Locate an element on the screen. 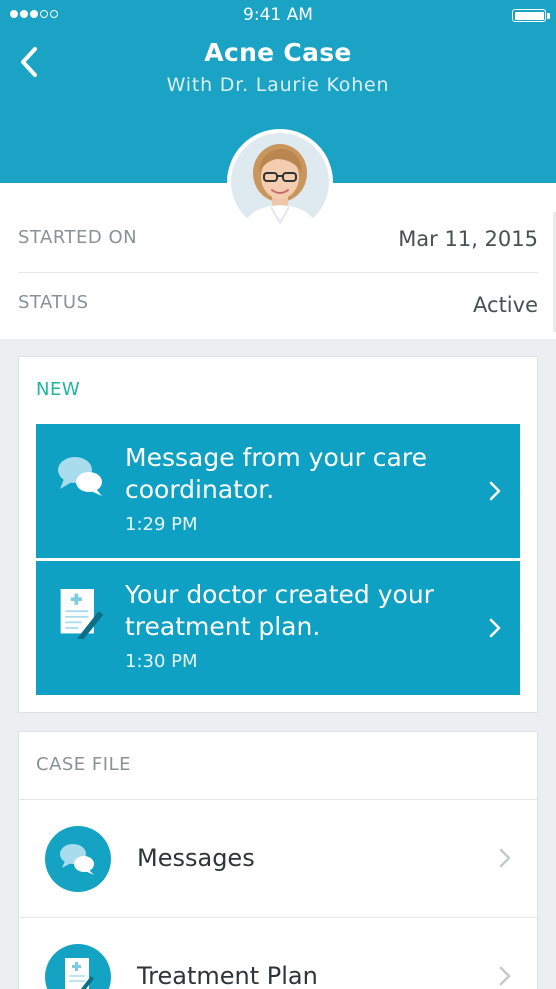  case-file-item-label: Messages is located at coordinates (196, 858).